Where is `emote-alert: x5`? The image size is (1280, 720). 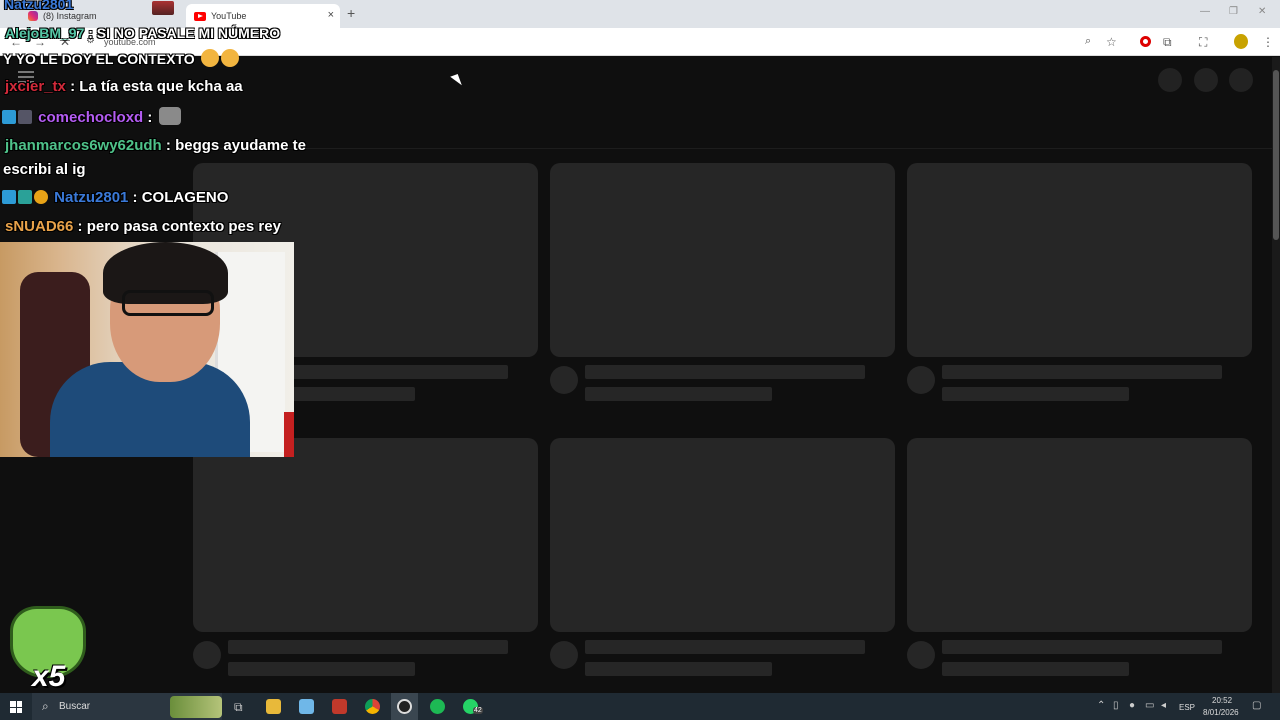
emote-alert: x5 is located at coordinates (48, 649).